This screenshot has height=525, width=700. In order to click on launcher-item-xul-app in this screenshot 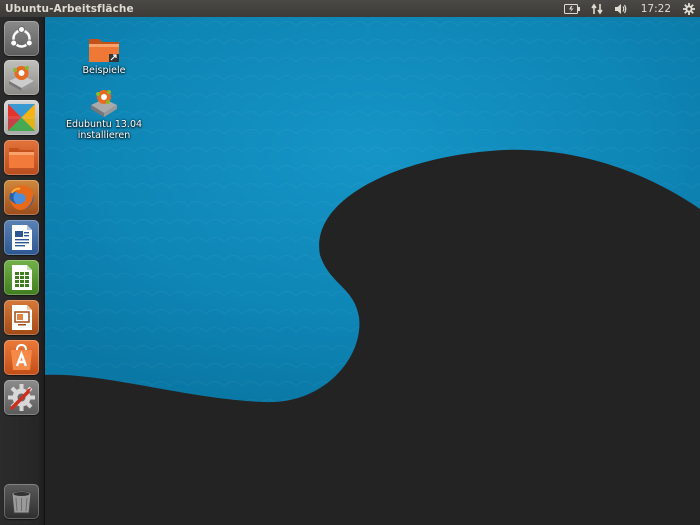, I will do `click(21, 117)`.